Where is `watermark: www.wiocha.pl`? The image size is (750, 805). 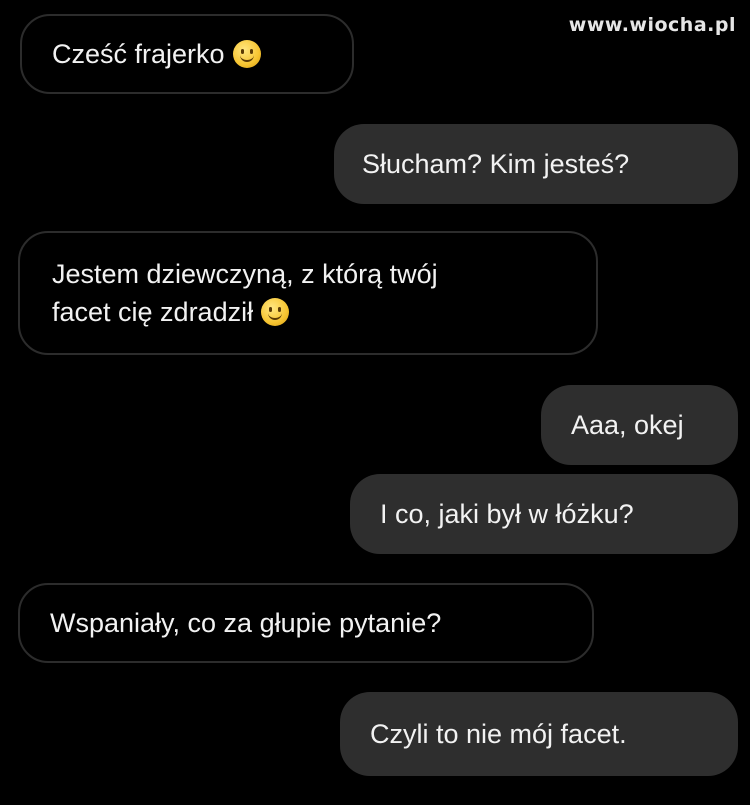 watermark: www.wiocha.pl is located at coordinates (652, 25).